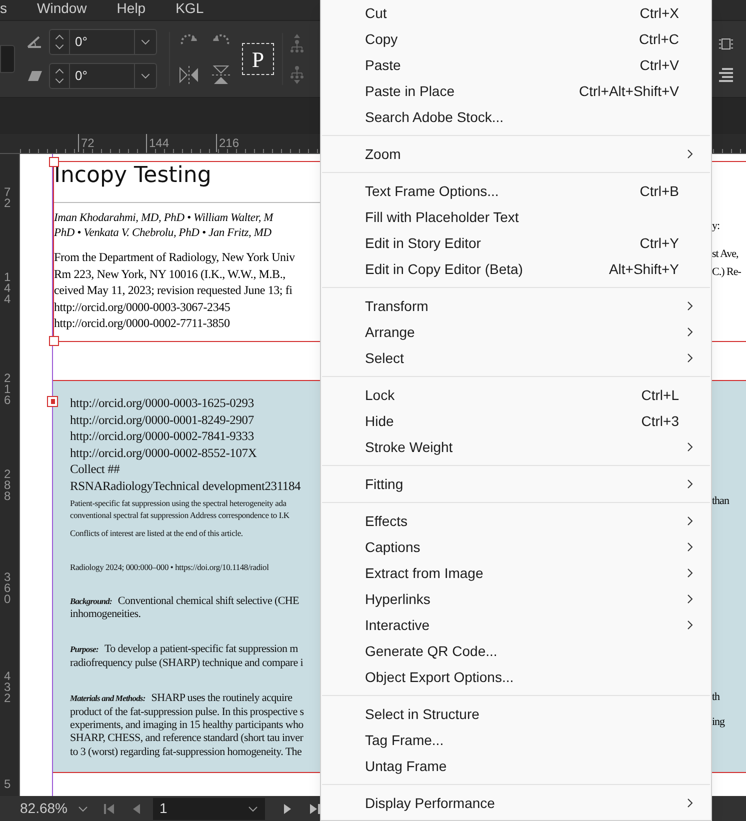 This screenshot has height=821, width=746. What do you see at coordinates (516, 625) in the screenshot?
I see `menu-item: Interactive` at bounding box center [516, 625].